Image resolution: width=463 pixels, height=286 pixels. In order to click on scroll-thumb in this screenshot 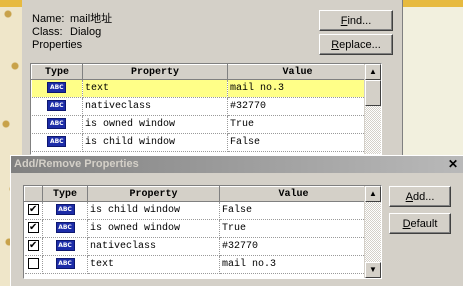, I will do `click(373, 93)`.